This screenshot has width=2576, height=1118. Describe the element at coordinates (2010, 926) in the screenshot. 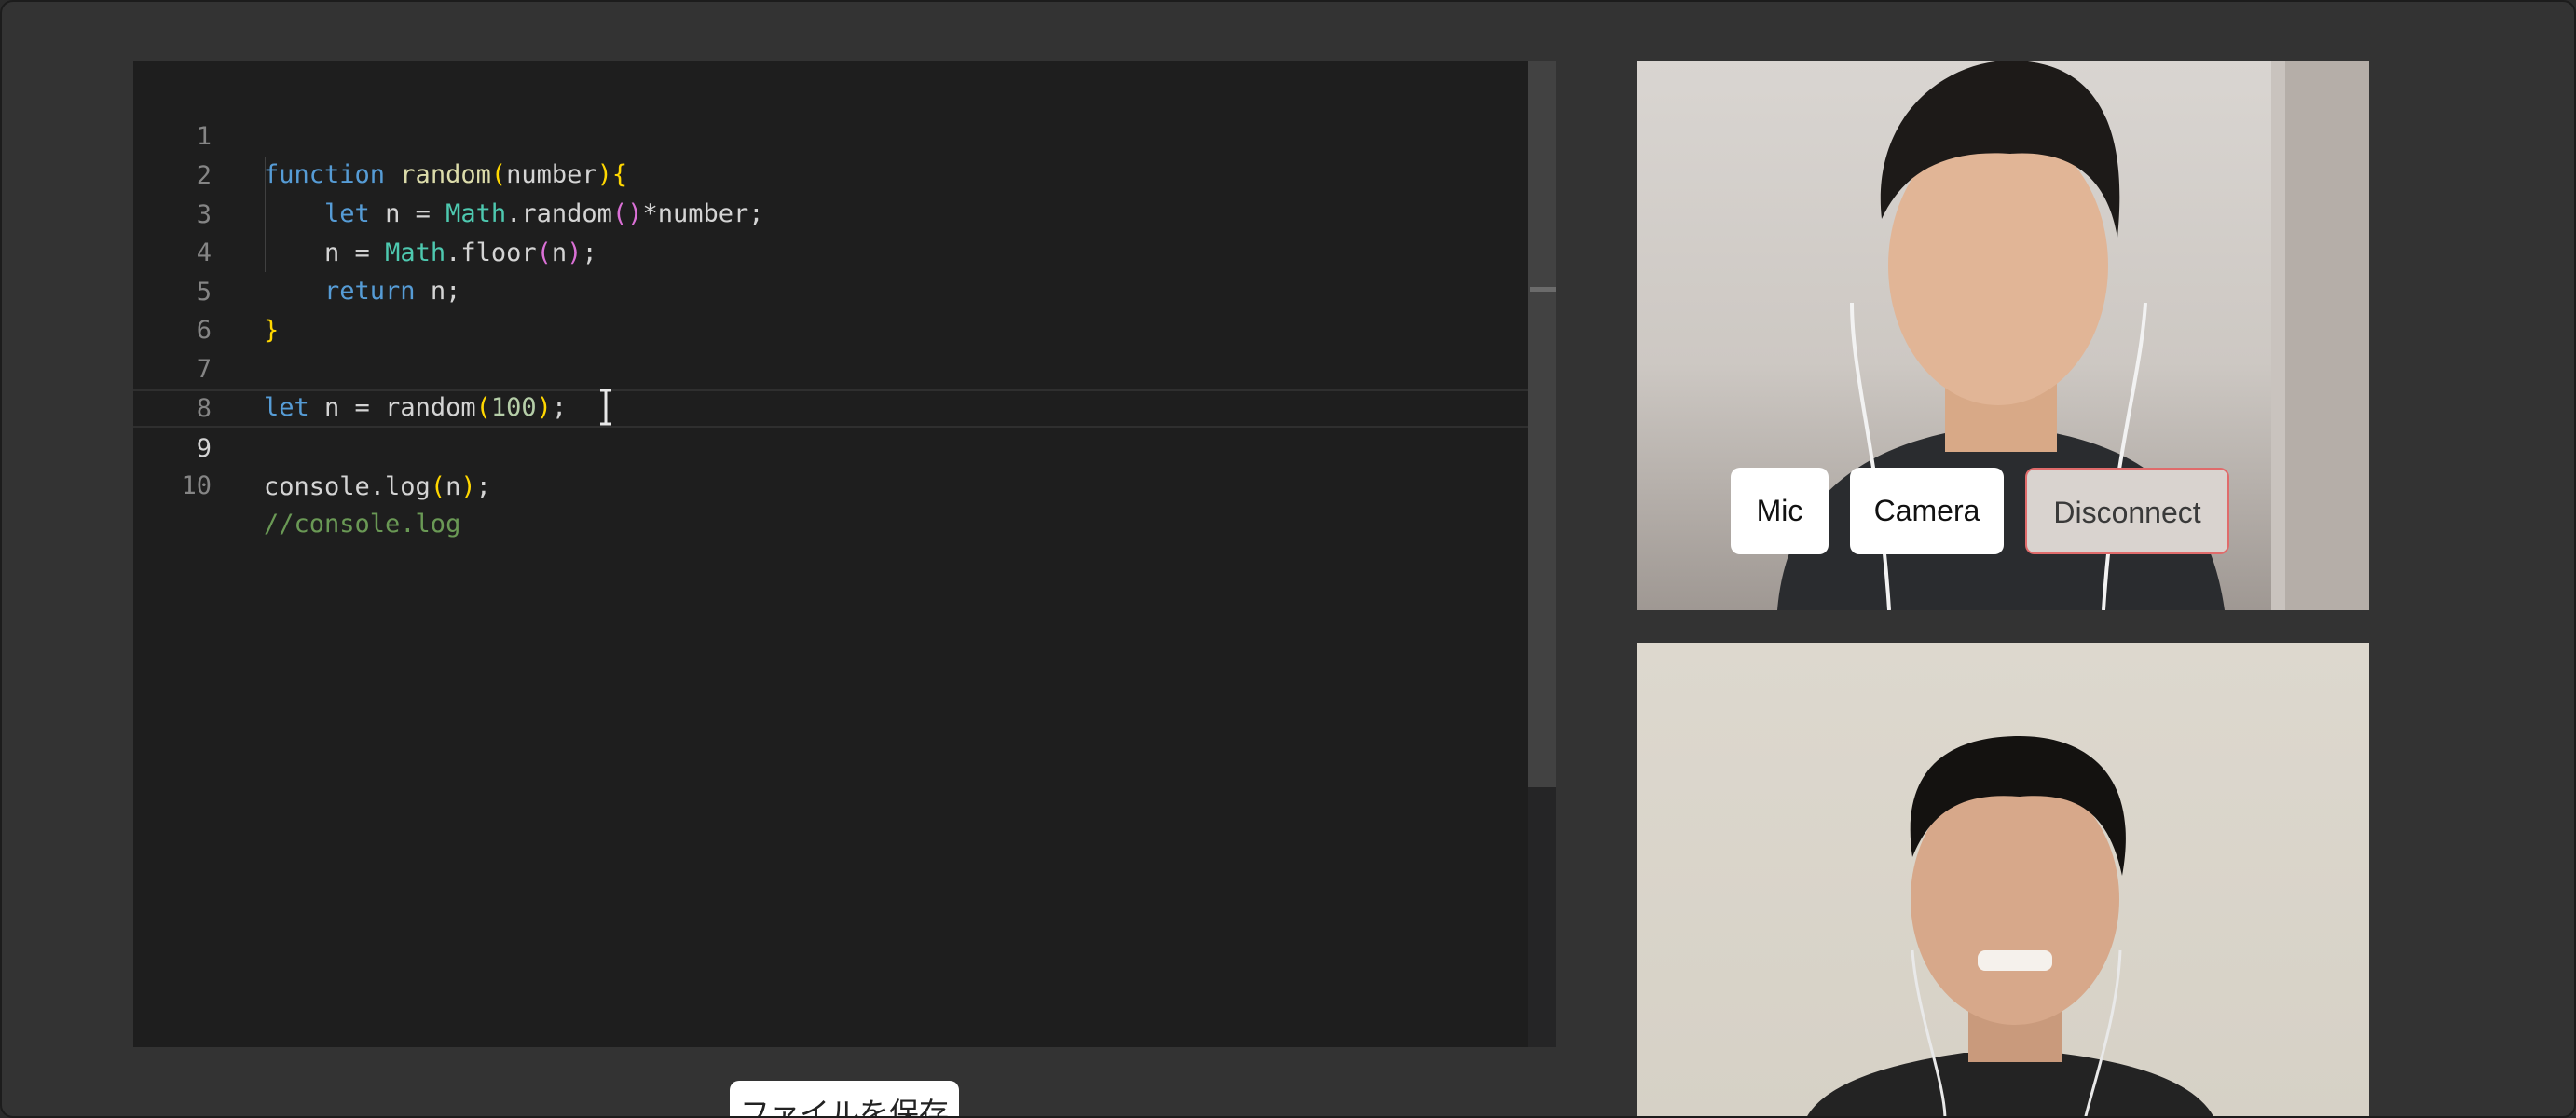

I see `participant-video-image` at that location.